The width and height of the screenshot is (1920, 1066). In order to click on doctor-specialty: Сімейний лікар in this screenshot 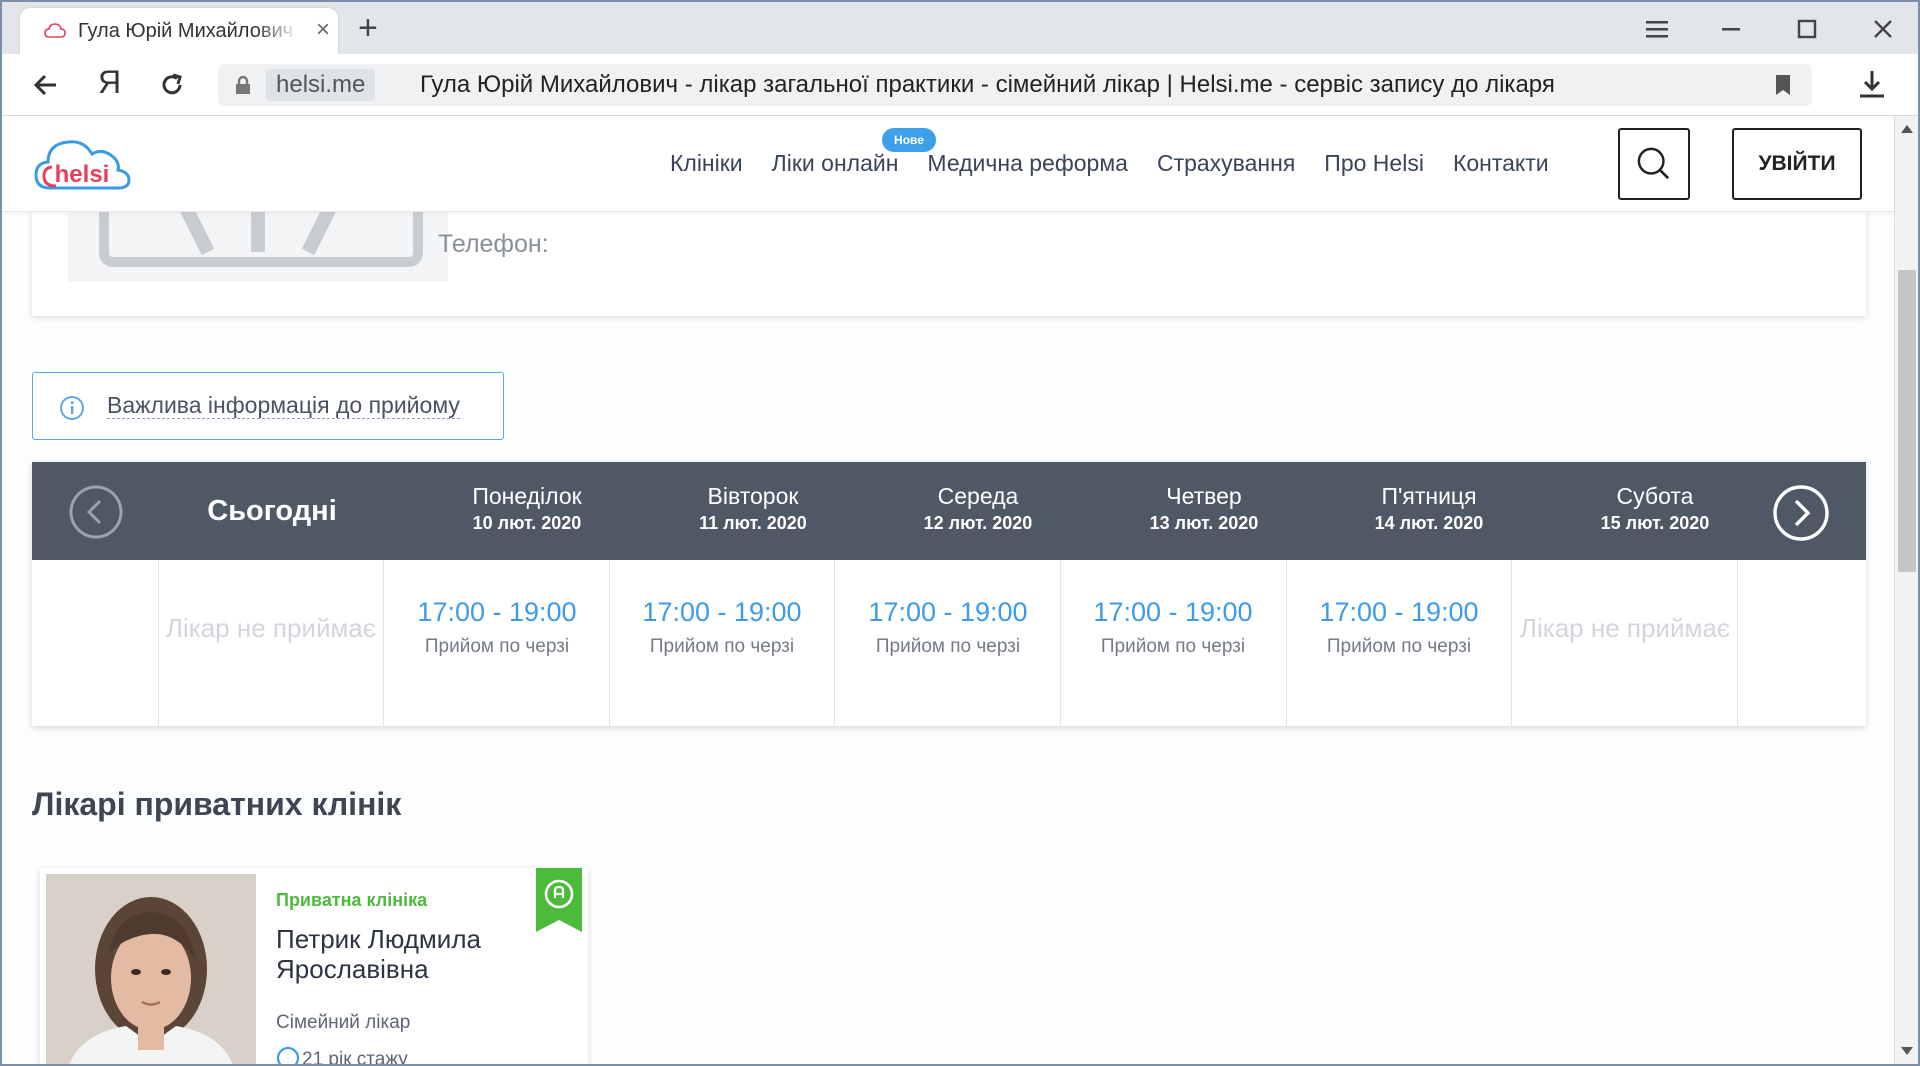, I will do `click(343, 1022)`.